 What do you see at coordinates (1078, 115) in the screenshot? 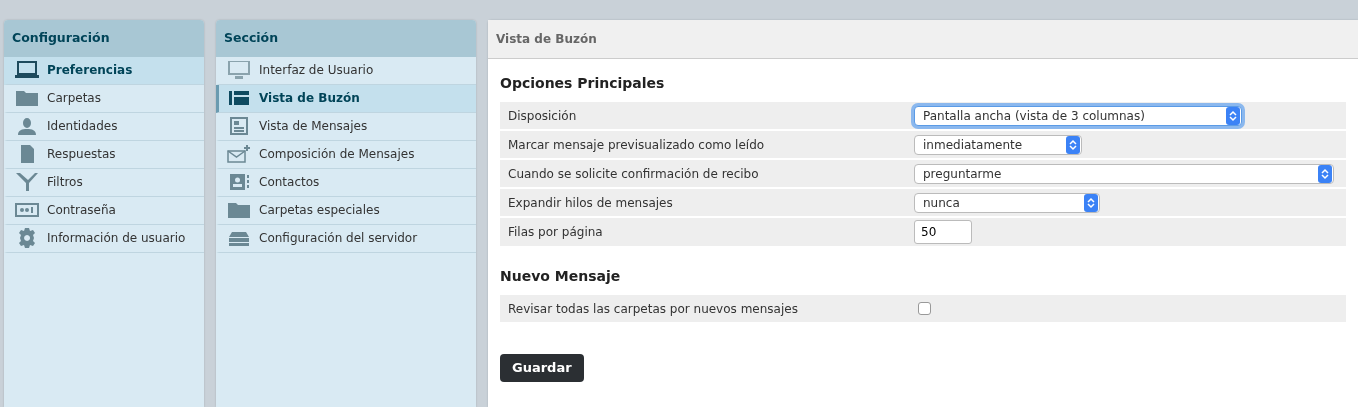
I see `dropdown: Pantalla ancha (vista de 3 columnas)` at bounding box center [1078, 115].